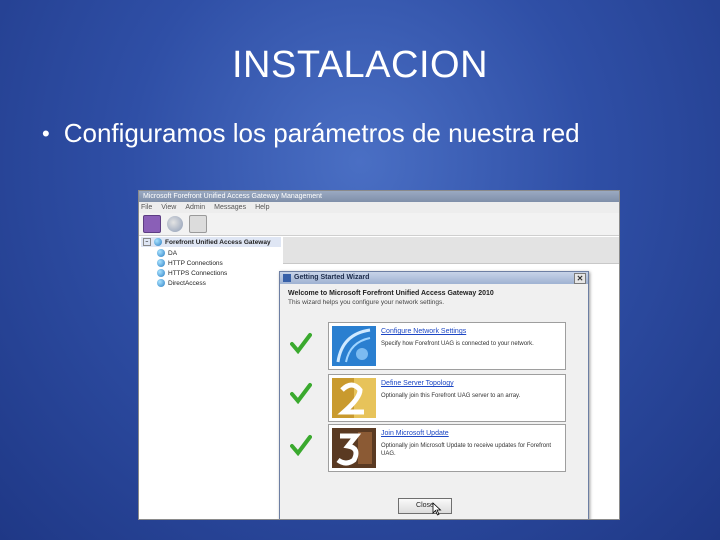 Image resolution: width=720 pixels, height=540 pixels. What do you see at coordinates (580, 278) in the screenshot?
I see `close-icon: ✕` at bounding box center [580, 278].